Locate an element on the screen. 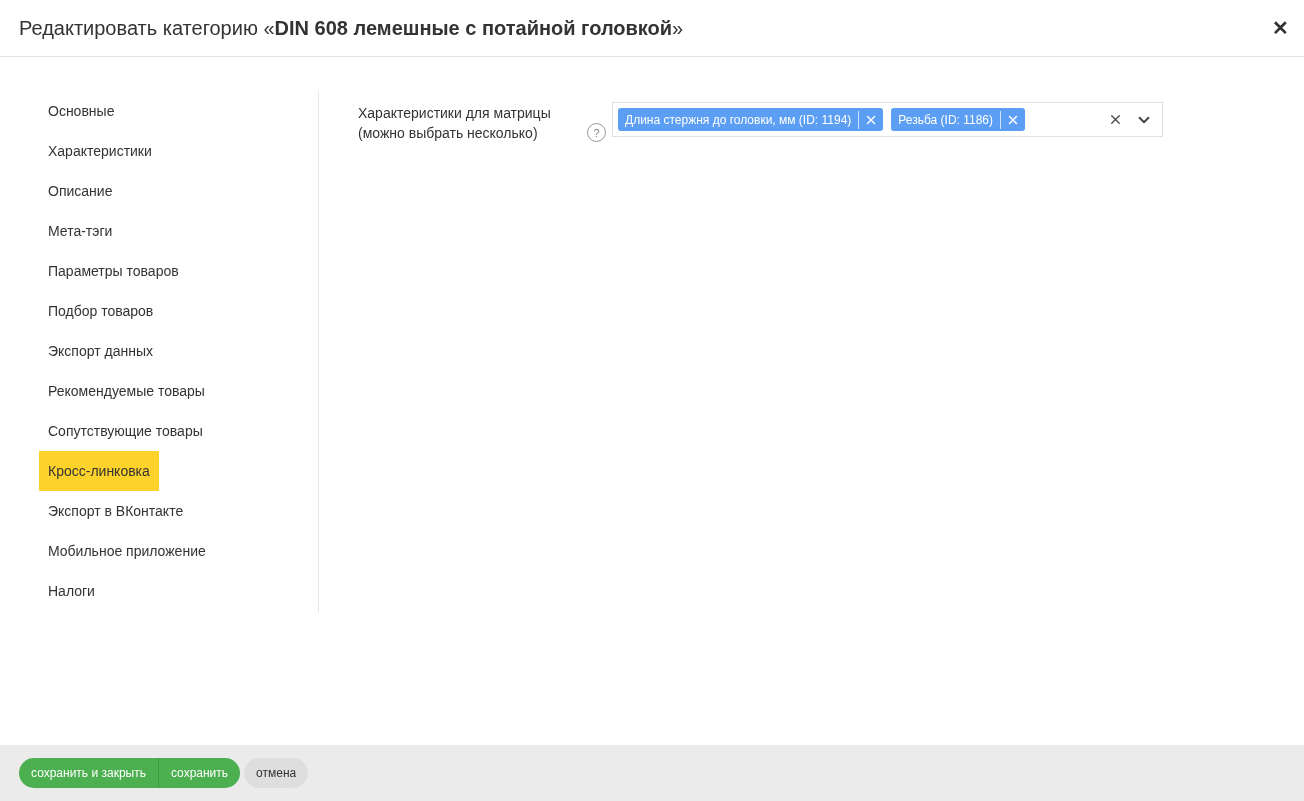 This screenshot has height=801, width=1304. field-label: Характеристики для матрицы (можно выбрать несколько) is located at coordinates (455, 123).